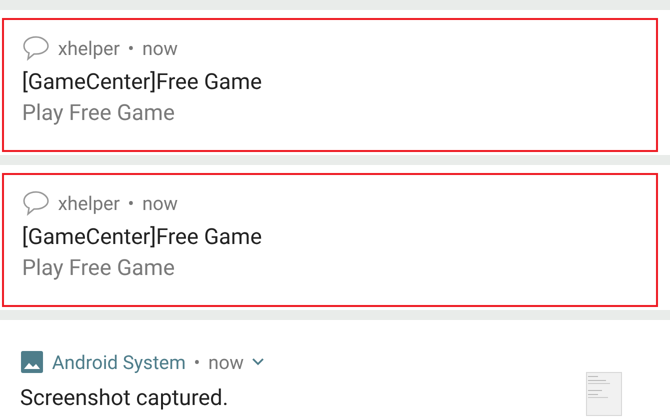 This screenshot has width=670, height=419. Describe the element at coordinates (124, 398) in the screenshot. I see `notification-title: Screenshot captured.` at that location.